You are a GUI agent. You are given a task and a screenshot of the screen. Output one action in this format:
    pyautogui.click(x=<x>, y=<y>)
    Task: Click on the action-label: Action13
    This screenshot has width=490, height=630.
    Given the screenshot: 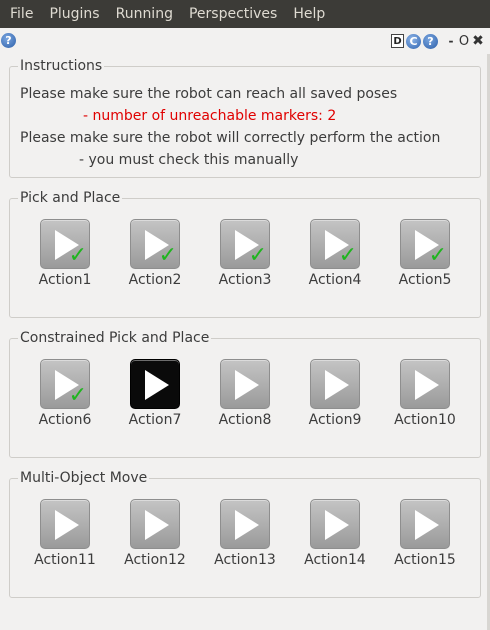 What is the action you would take?
    pyautogui.click(x=245, y=560)
    